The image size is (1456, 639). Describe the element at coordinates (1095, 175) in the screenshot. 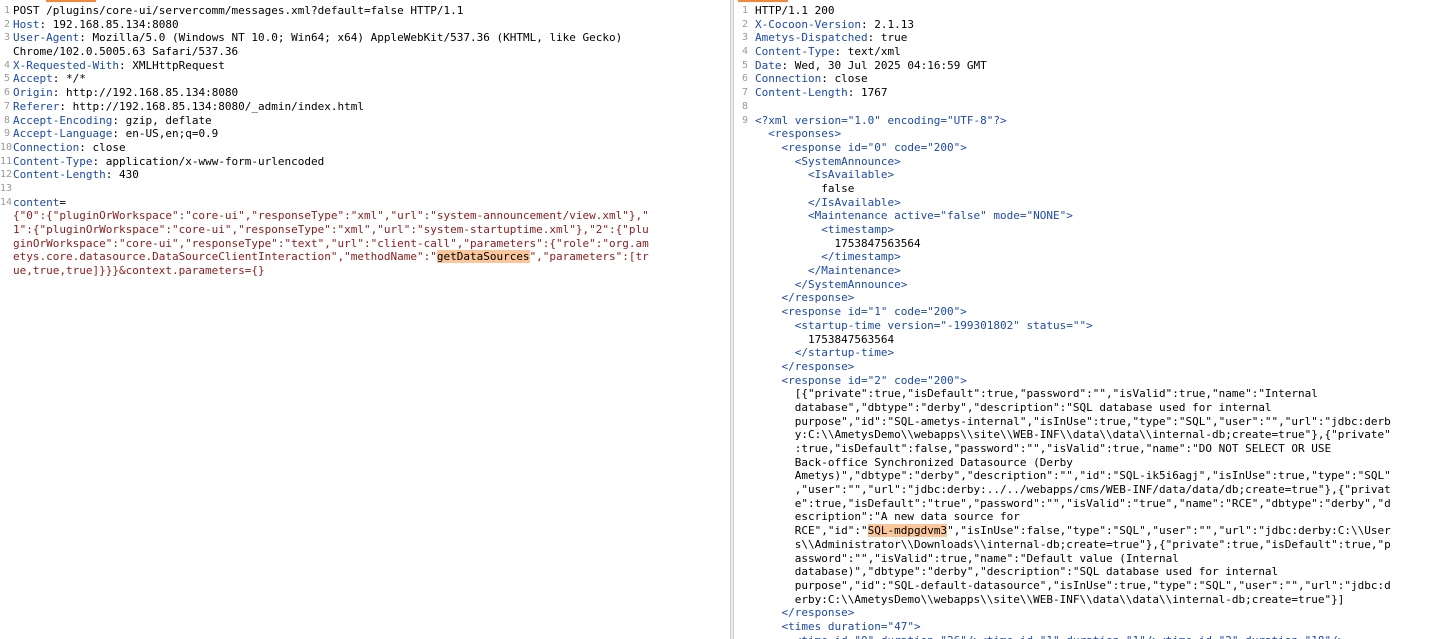

I see `code-line: <IsAvailable>` at that location.